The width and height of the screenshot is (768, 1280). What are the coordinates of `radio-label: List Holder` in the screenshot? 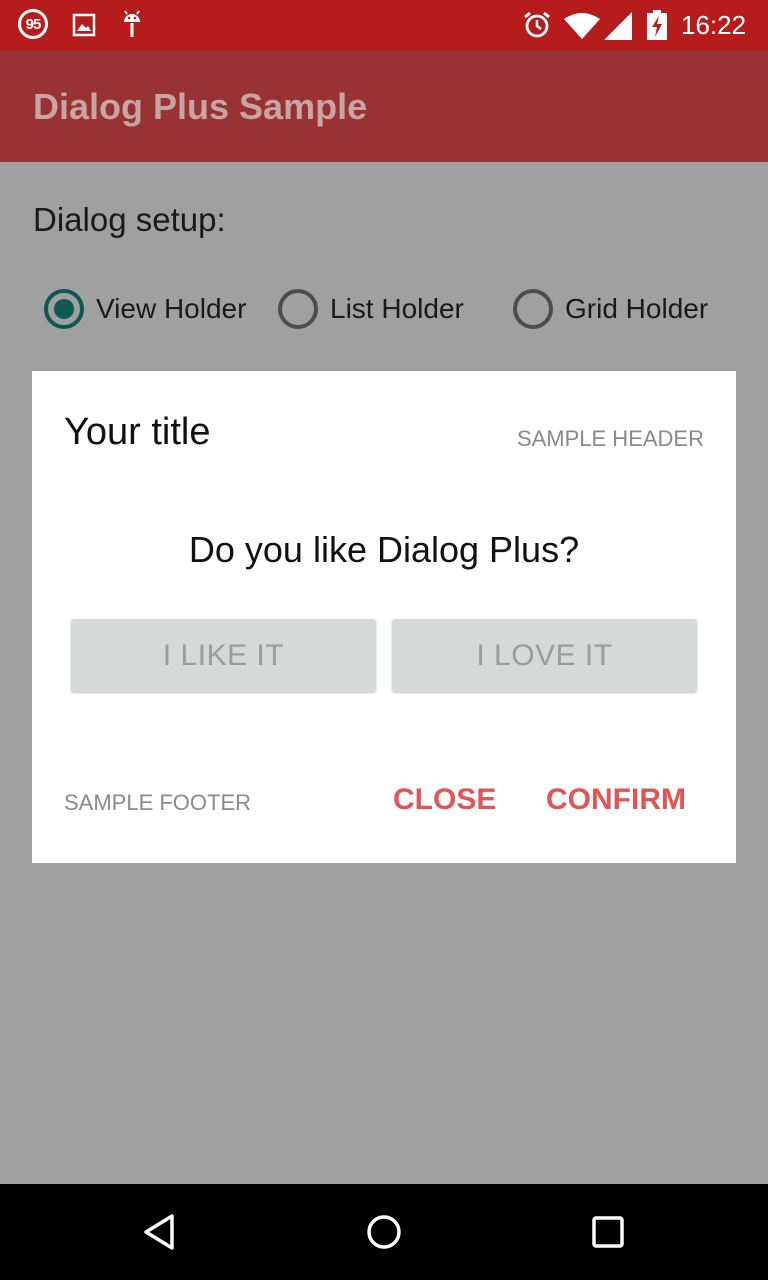 It's located at (397, 308).